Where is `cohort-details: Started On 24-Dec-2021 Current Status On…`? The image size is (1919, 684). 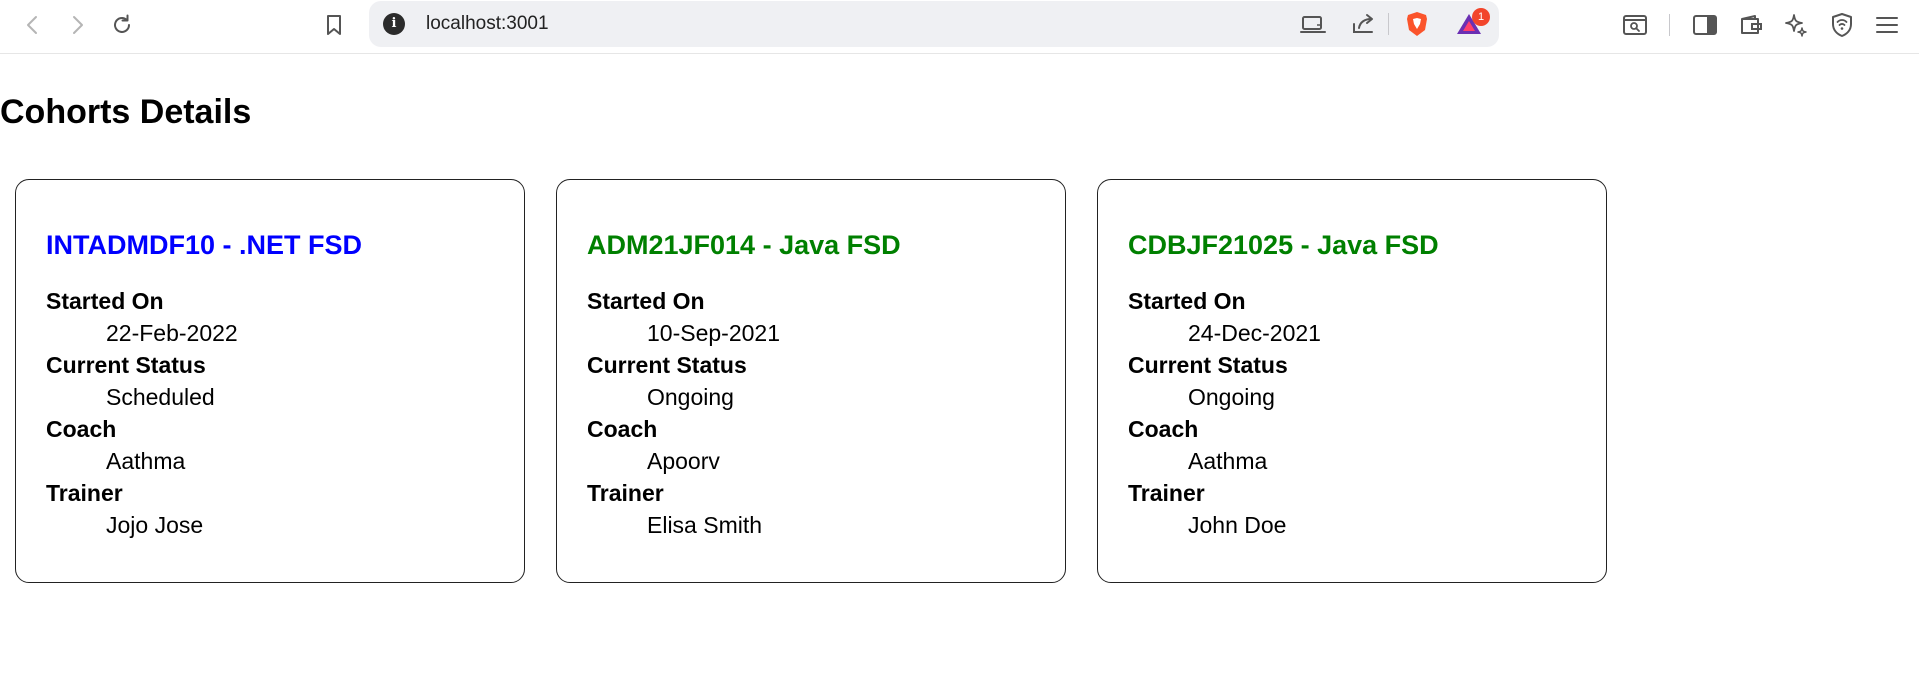 cohort-details: Started On 24-Dec-2021 Current Status On… is located at coordinates (1352, 413).